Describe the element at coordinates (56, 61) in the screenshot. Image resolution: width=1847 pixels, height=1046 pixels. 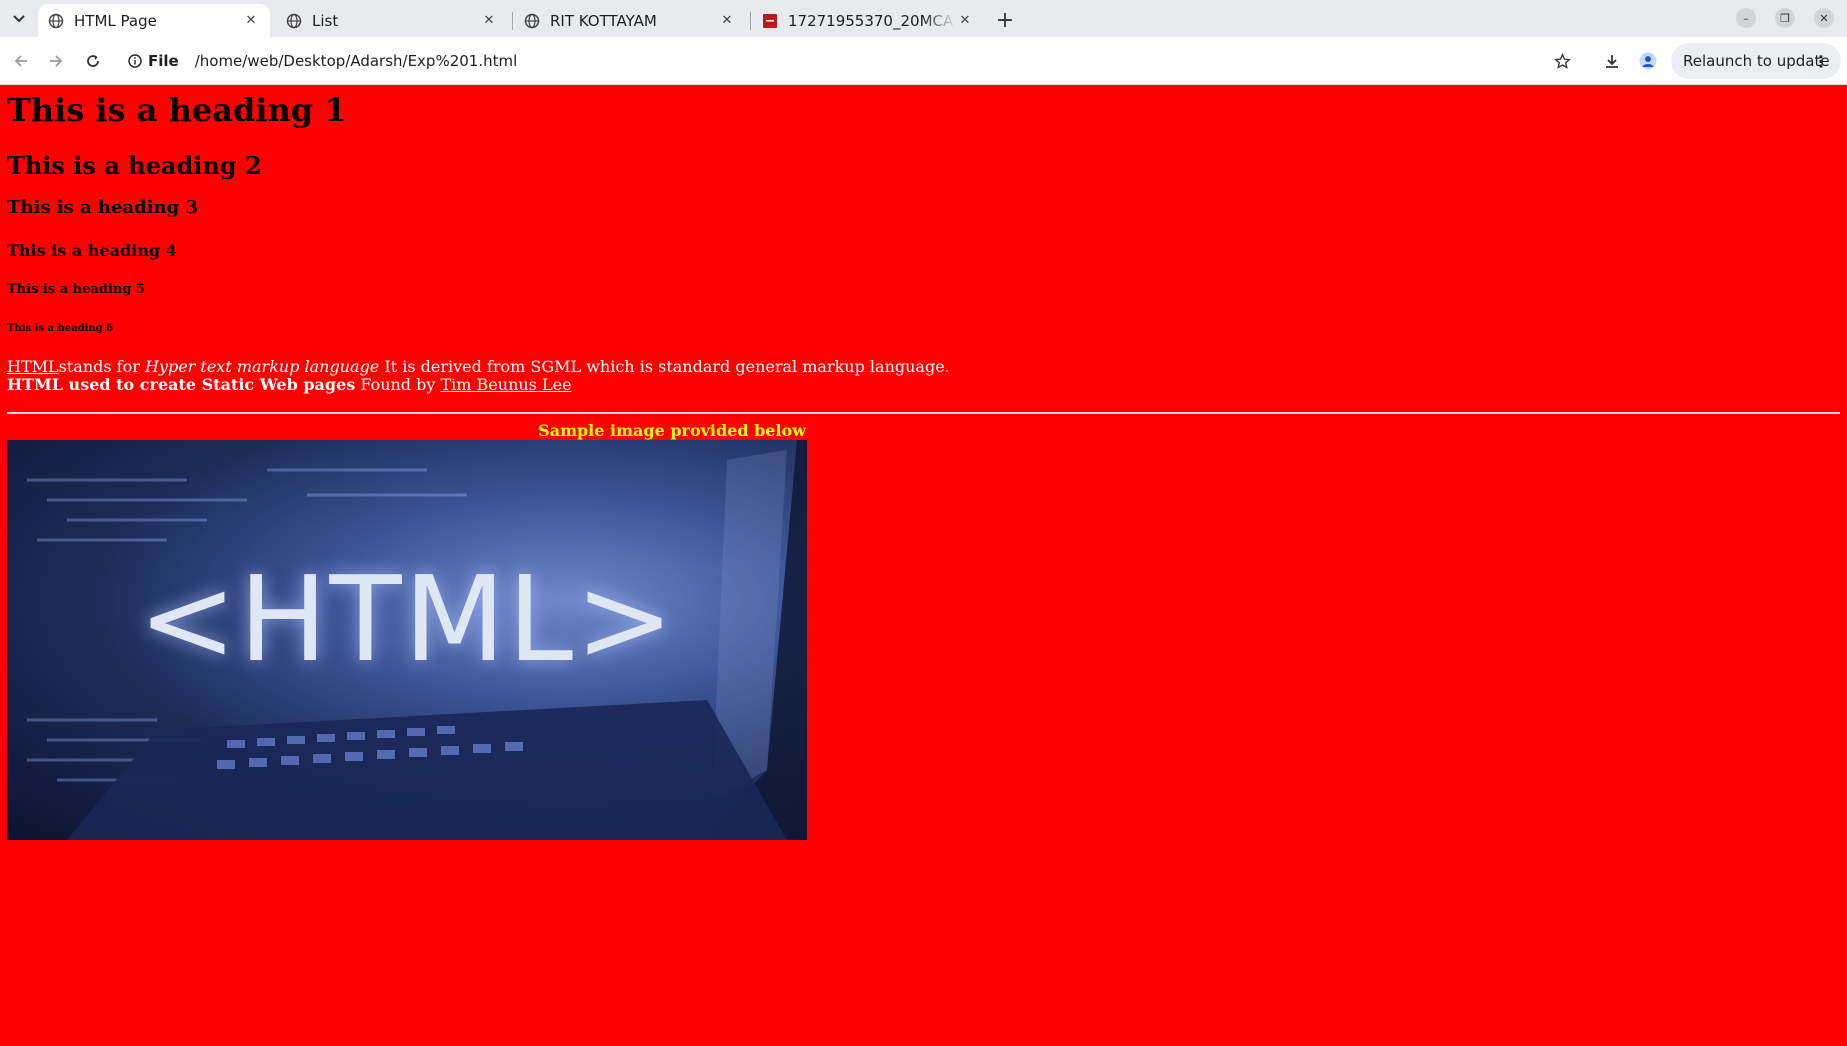
I see `forward-arrow-icon` at that location.